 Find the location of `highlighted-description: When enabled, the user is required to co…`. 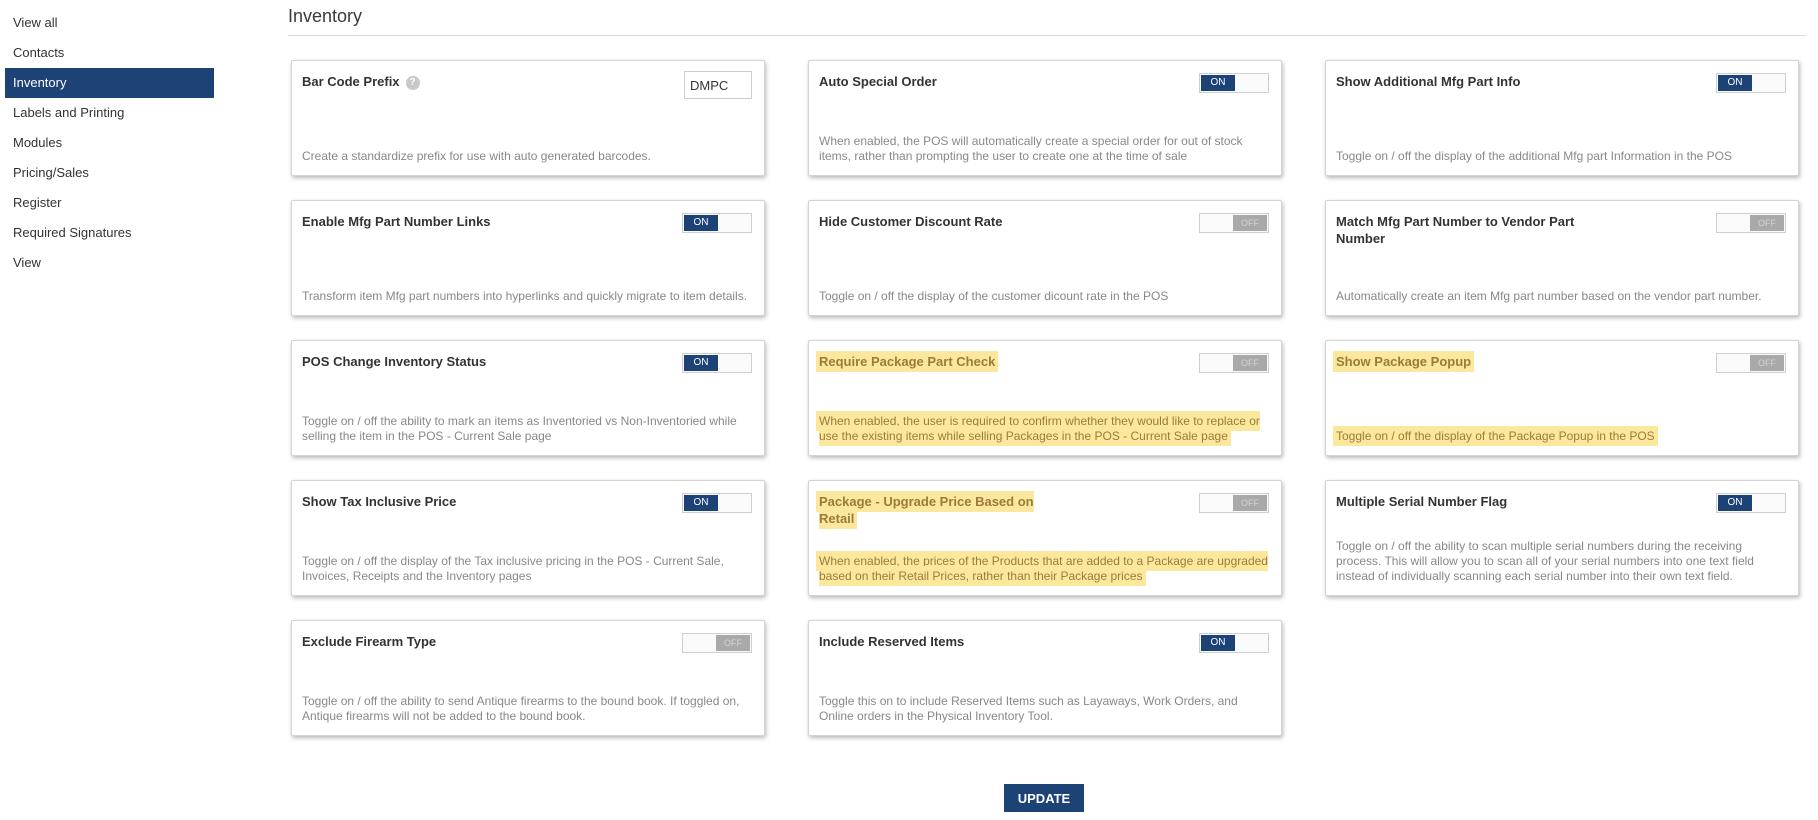

highlighted-description: When enabled, the user is required to co… is located at coordinates (1039, 428).